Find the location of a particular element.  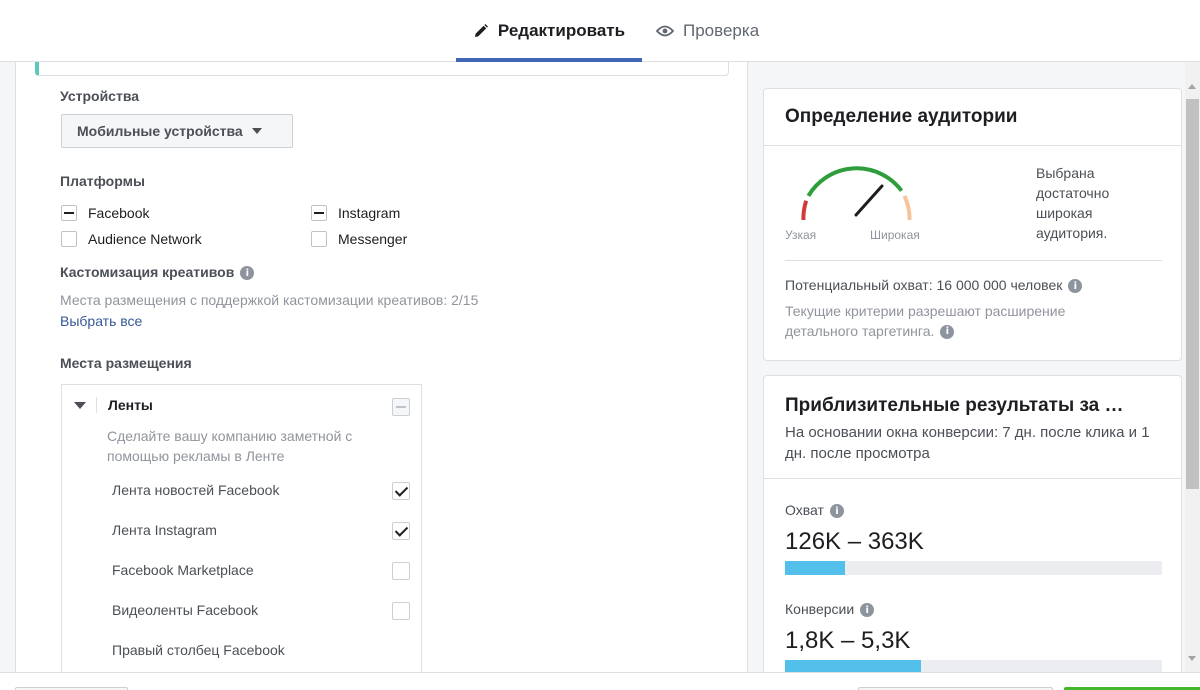

scroll-down-arrow-icon is located at coordinates (1192, 658).